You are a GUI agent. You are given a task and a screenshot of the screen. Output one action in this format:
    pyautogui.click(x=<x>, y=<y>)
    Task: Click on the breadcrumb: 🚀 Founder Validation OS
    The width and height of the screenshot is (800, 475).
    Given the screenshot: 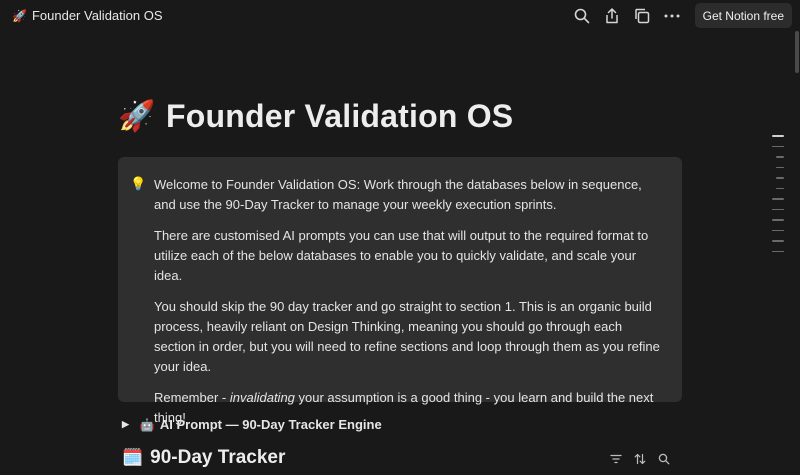 What is the action you would take?
    pyautogui.click(x=87, y=15)
    